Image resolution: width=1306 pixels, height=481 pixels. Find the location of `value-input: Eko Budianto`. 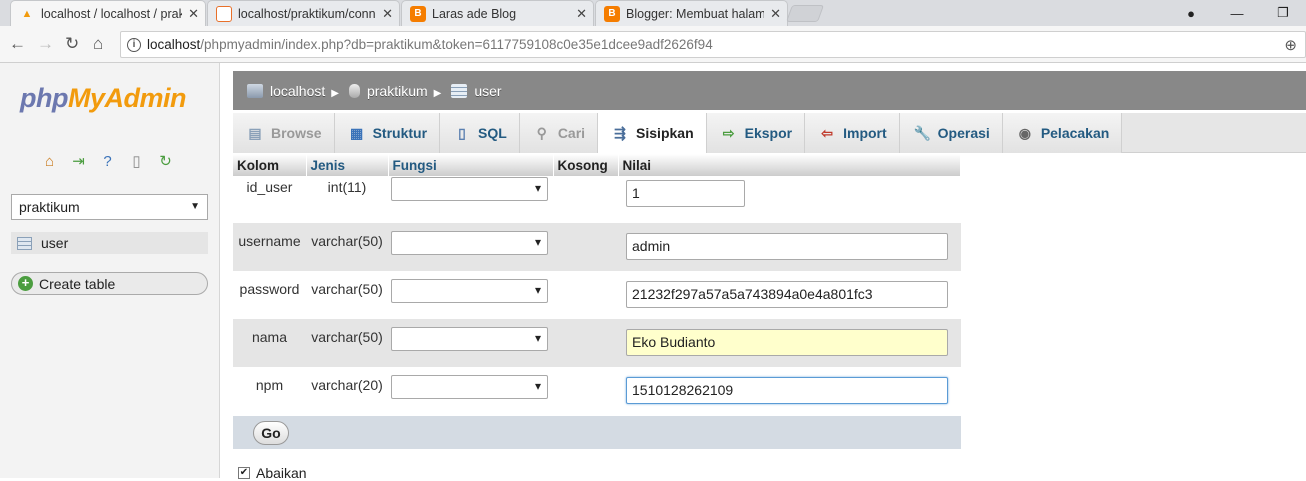

value-input: Eko Budianto is located at coordinates (787, 342).